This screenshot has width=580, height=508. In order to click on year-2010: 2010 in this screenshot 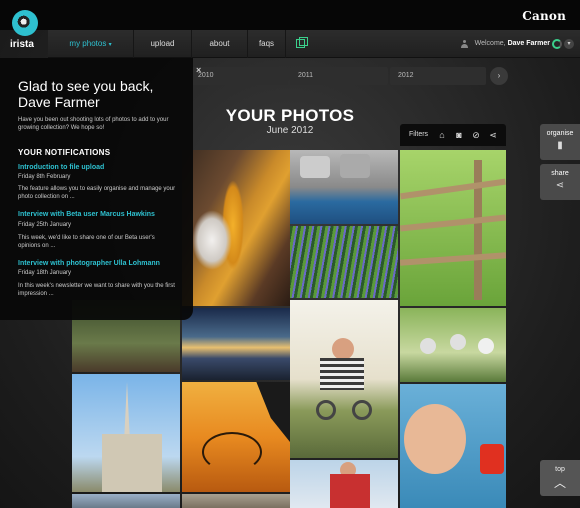, I will do `click(239, 76)`.